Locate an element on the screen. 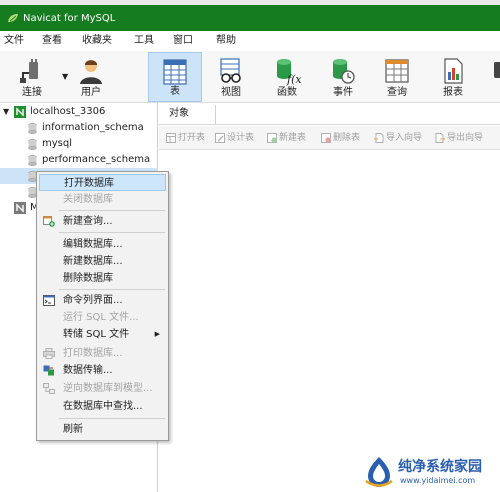 This screenshot has width=500, height=492. menu-window: 窗口 is located at coordinates (183, 41).